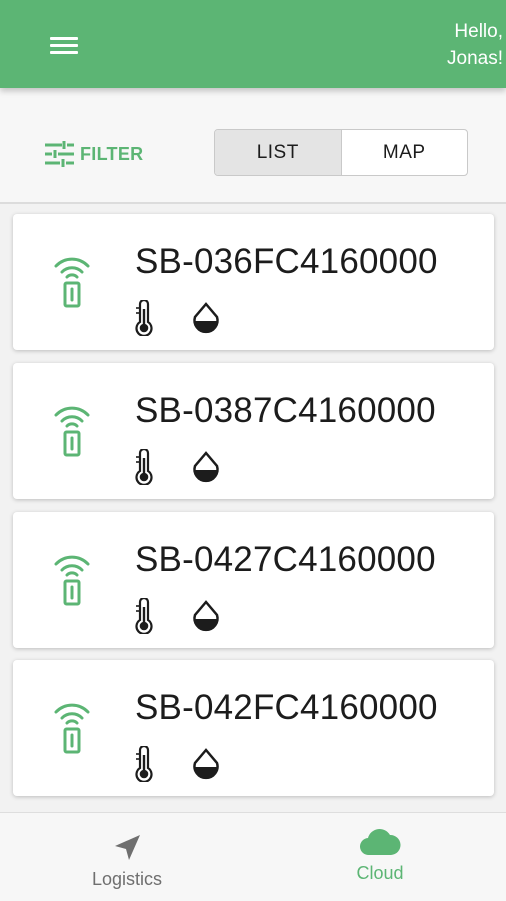 This screenshot has width=506, height=901. Describe the element at coordinates (253, 282) in the screenshot. I see `device-card: SB-036FC4160000` at that location.